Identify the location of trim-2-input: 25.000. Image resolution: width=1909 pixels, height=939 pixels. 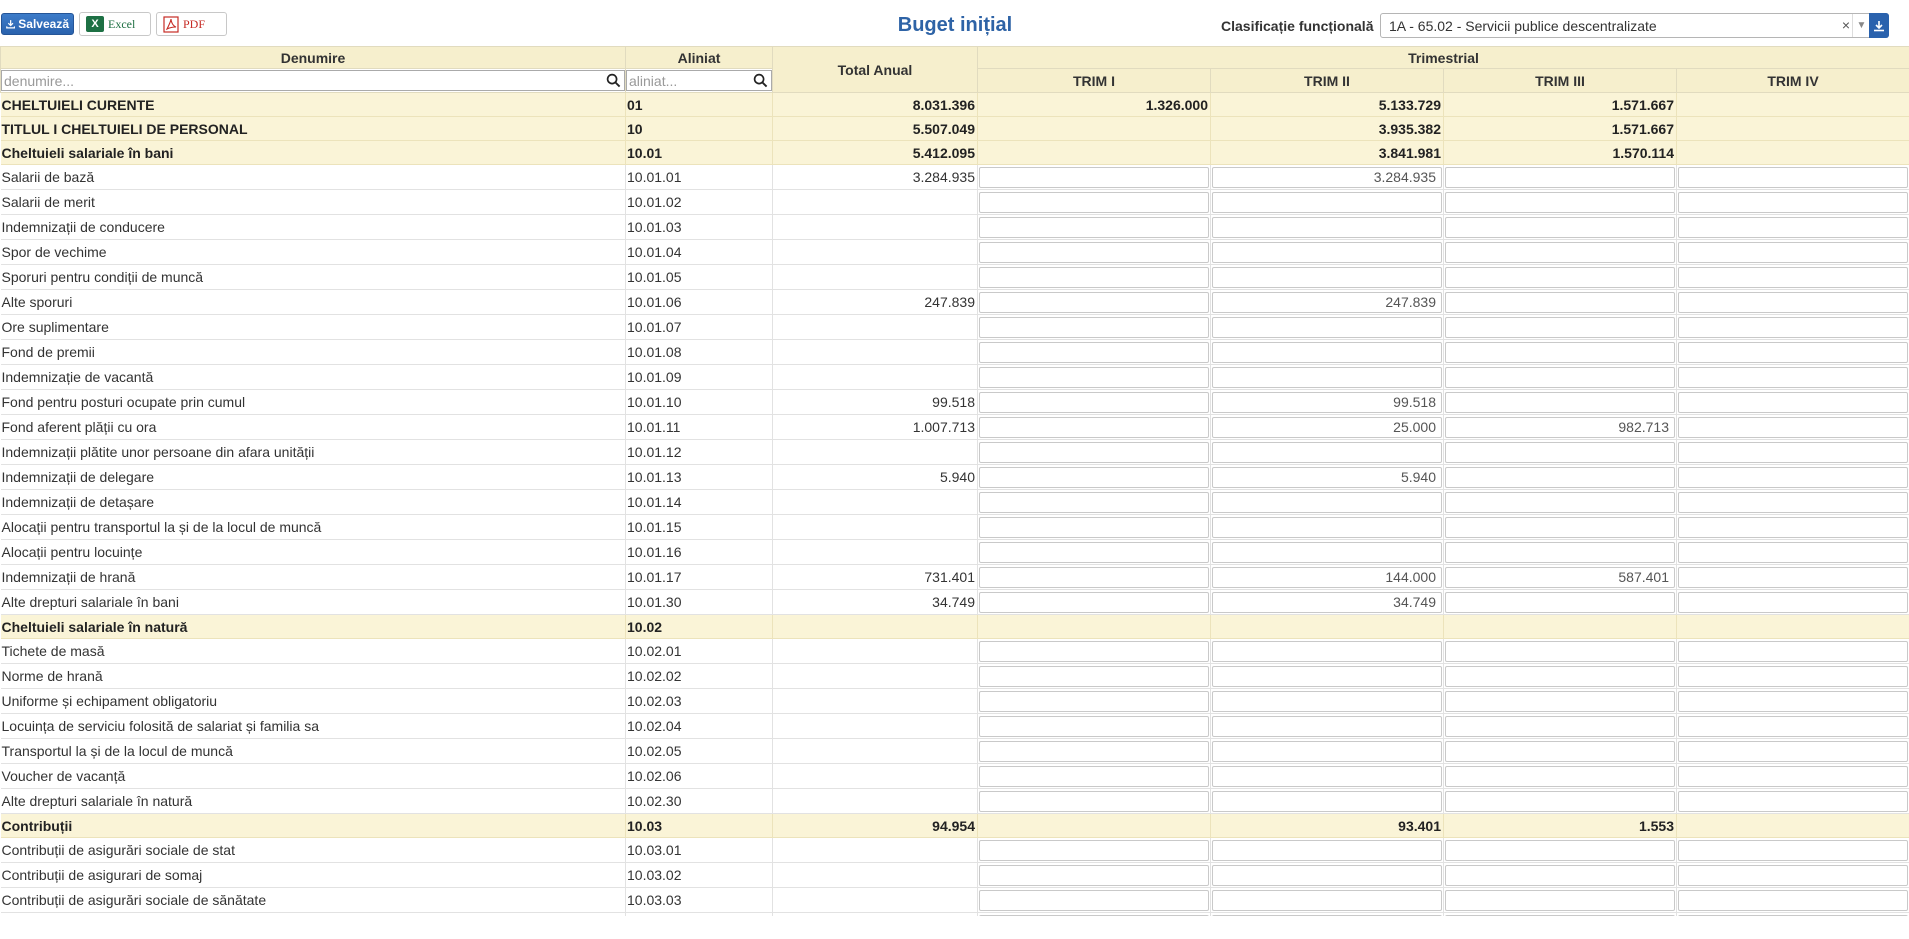
(1327, 427).